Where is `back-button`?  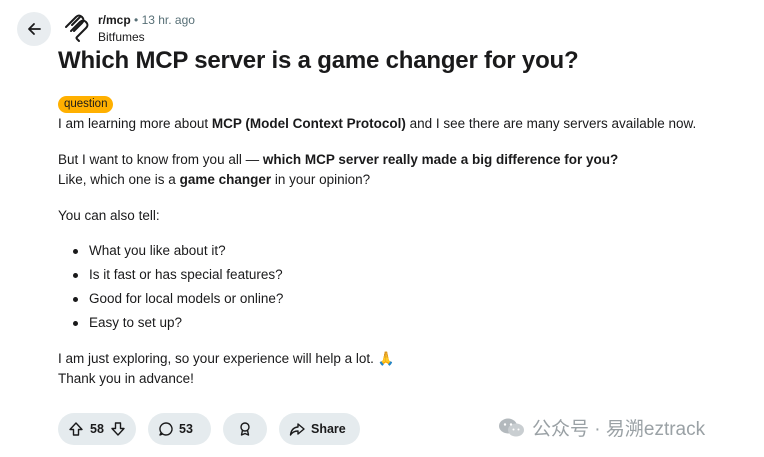 back-button is located at coordinates (34, 29).